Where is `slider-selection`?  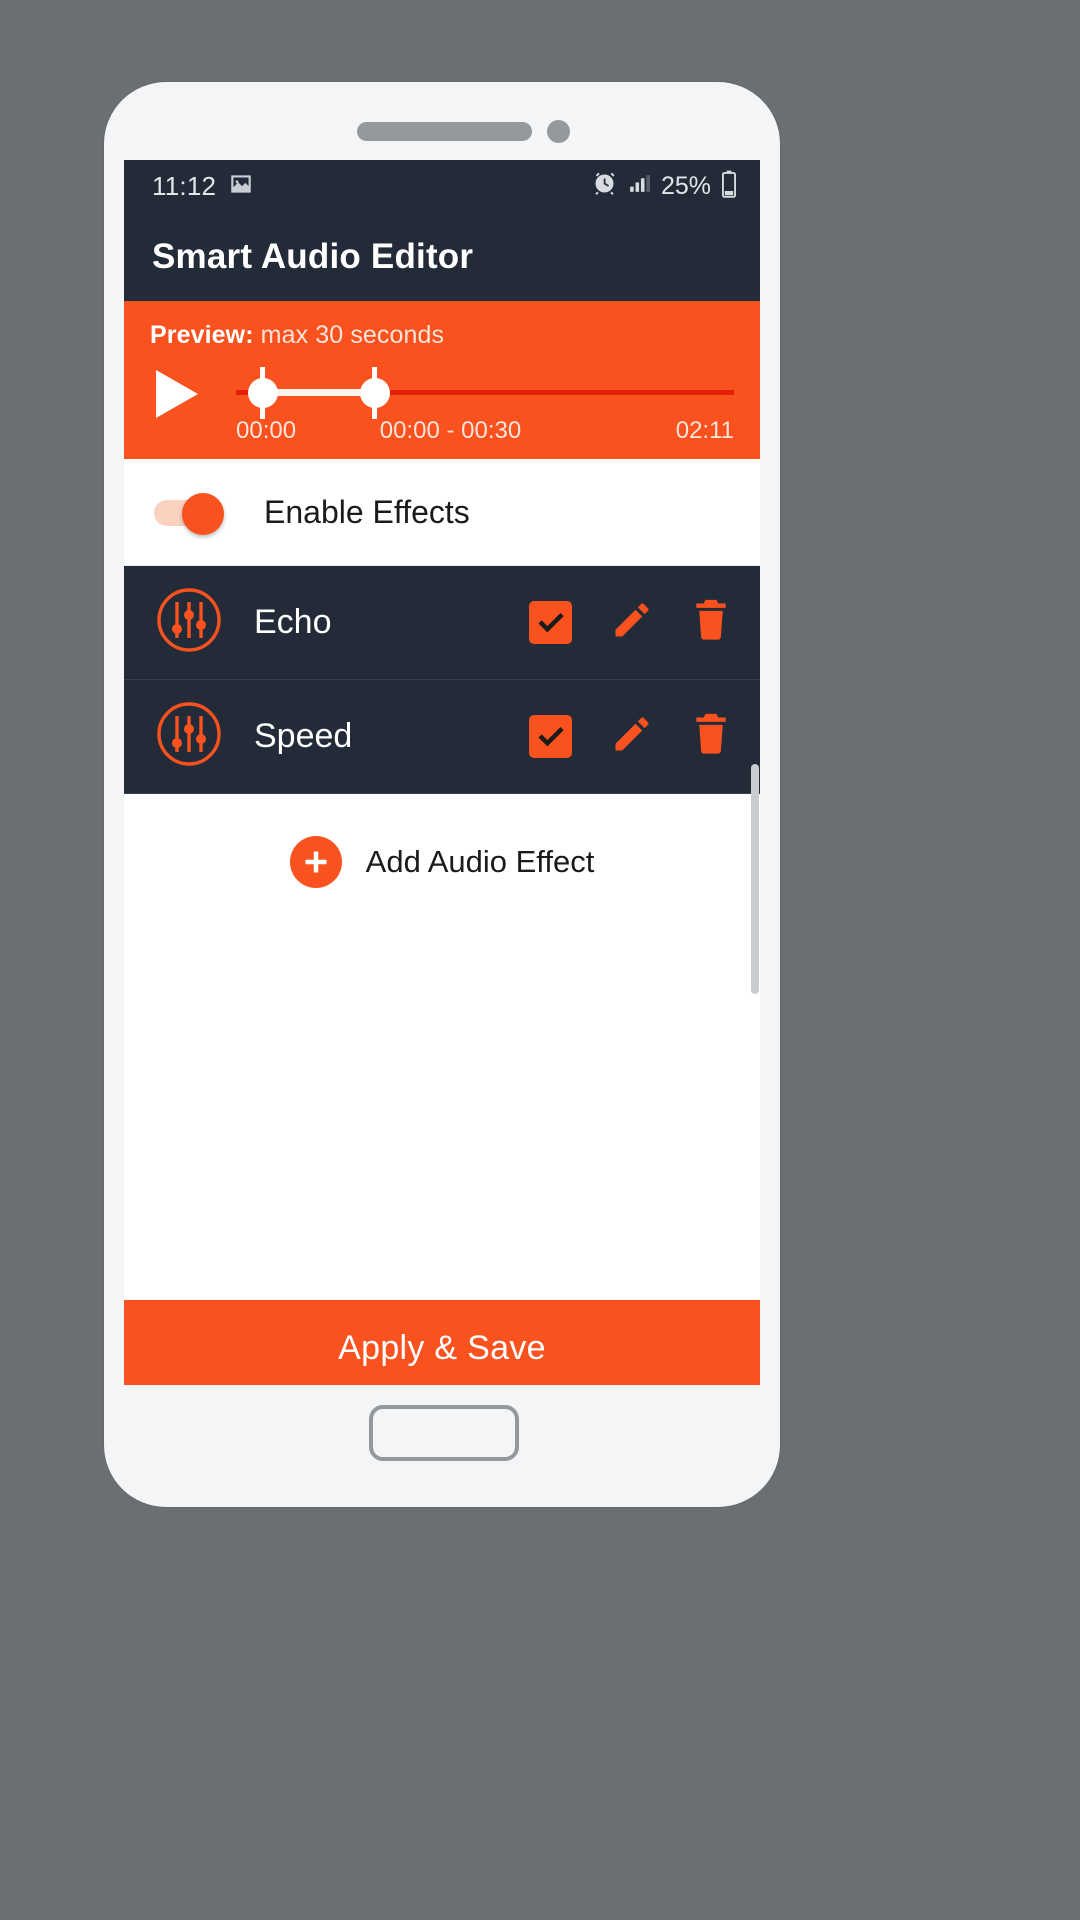
slider-selection is located at coordinates (318, 392).